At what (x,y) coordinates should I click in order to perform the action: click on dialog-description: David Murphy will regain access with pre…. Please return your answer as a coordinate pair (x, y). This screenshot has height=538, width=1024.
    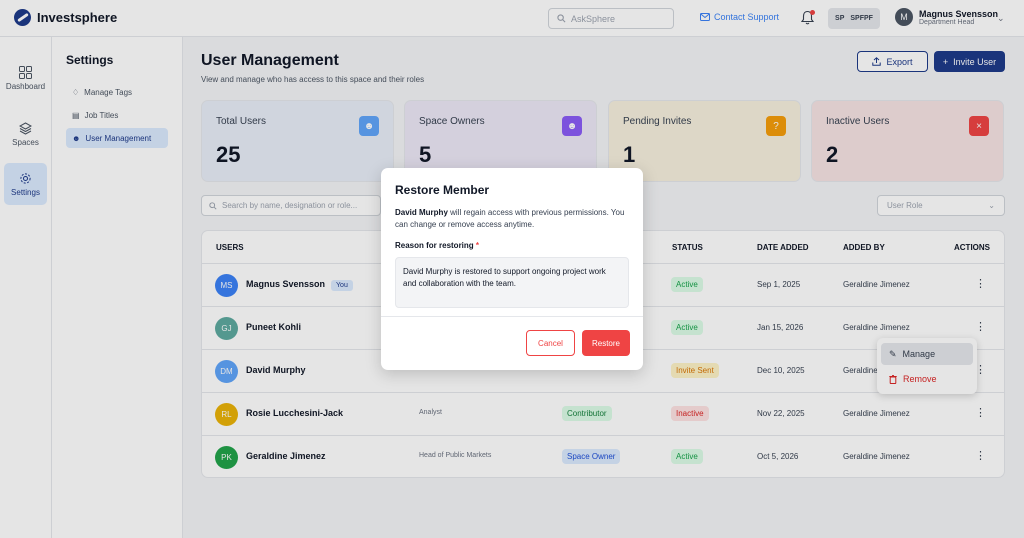
    Looking at the image, I should click on (514, 219).